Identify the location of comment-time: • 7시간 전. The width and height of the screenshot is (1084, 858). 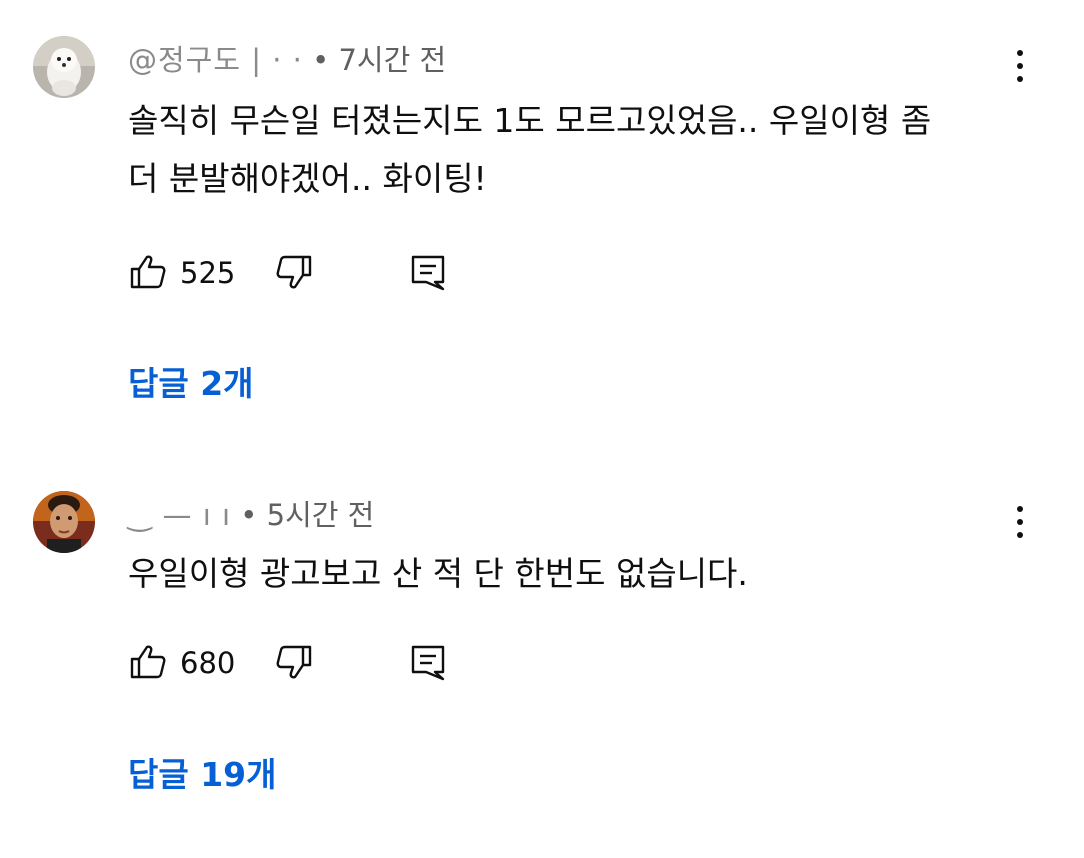
(379, 60).